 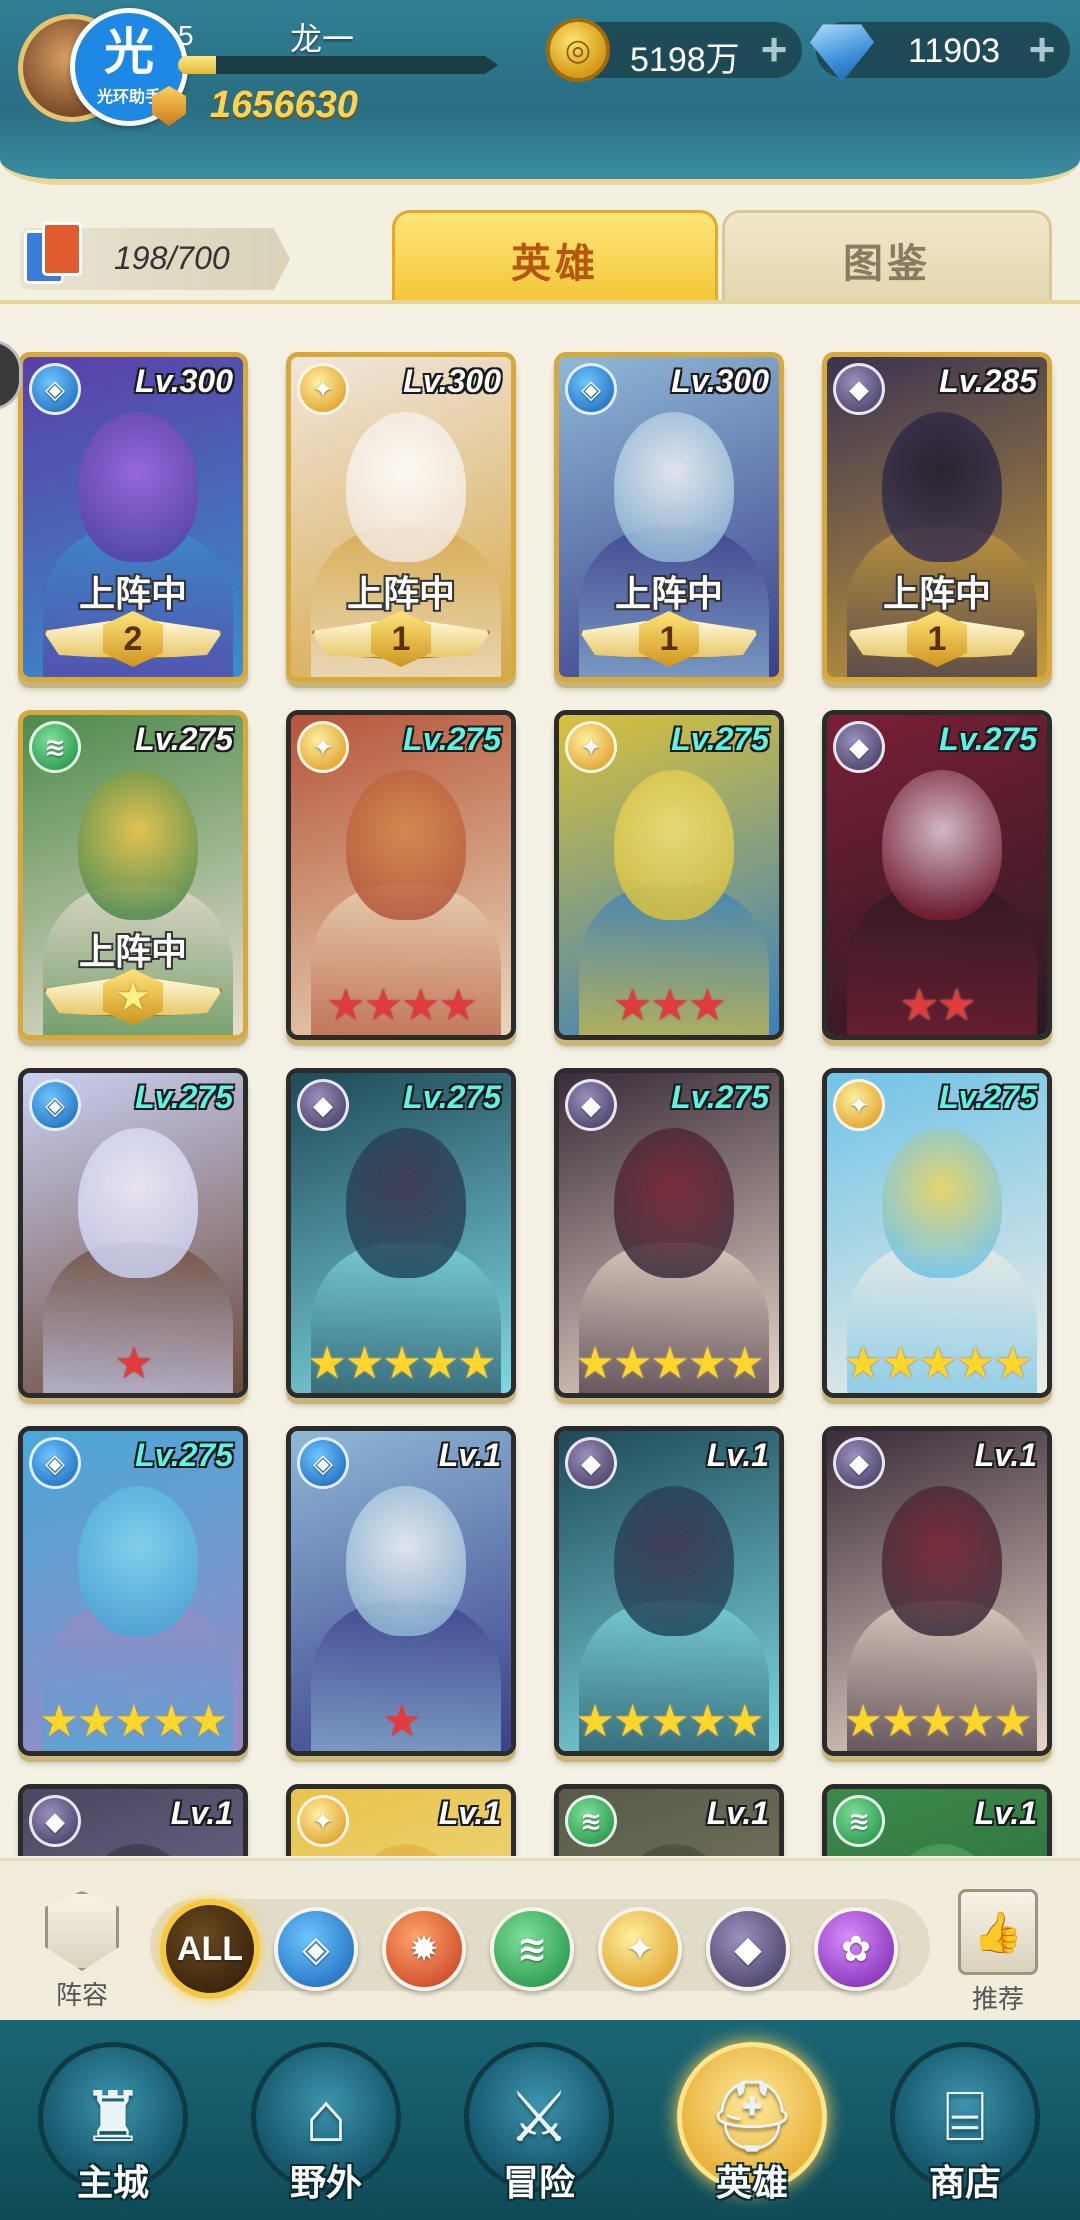 What do you see at coordinates (720, 381) in the screenshot?
I see `hero-level: Lv.300` at bounding box center [720, 381].